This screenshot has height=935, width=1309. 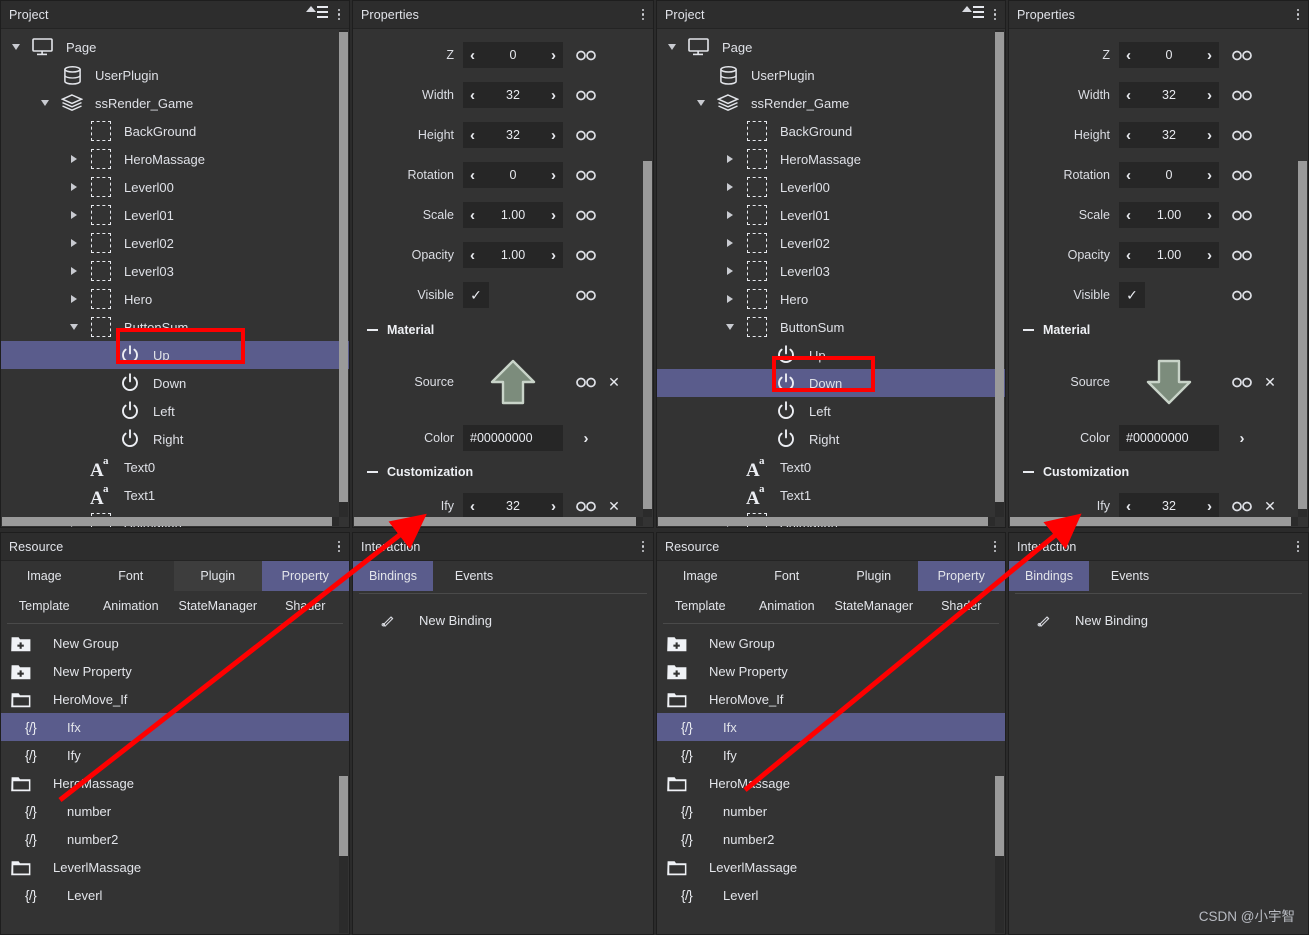 I want to click on properties-menu-icon-right, so click(x=1298, y=14).